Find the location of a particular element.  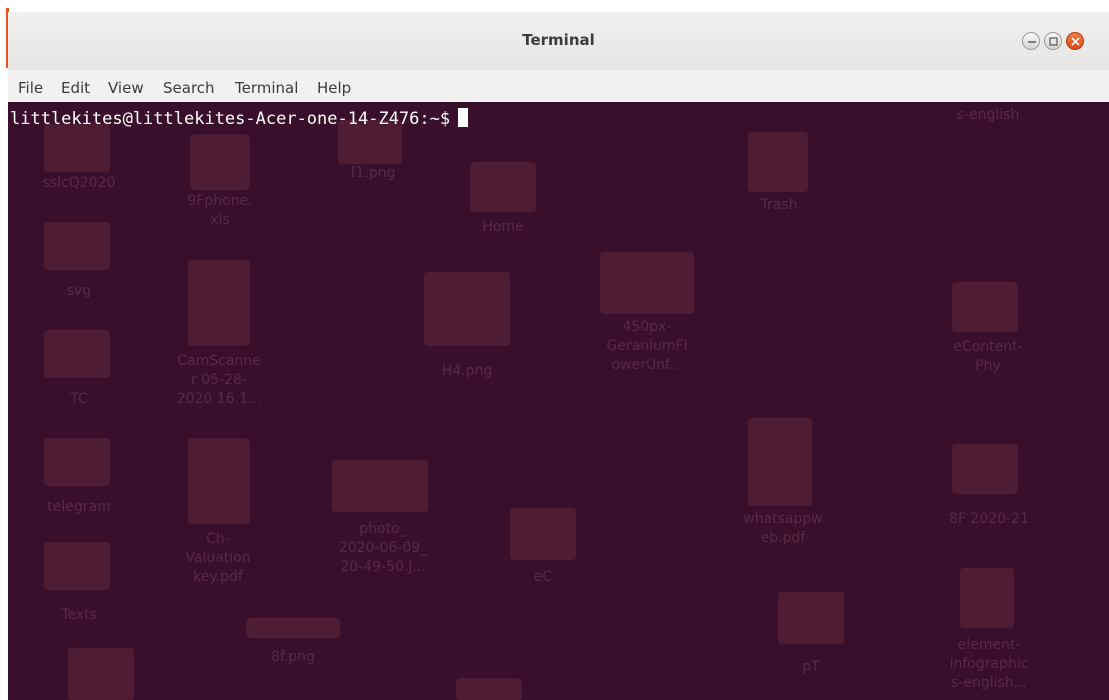

close-button is located at coordinates (1075, 41).